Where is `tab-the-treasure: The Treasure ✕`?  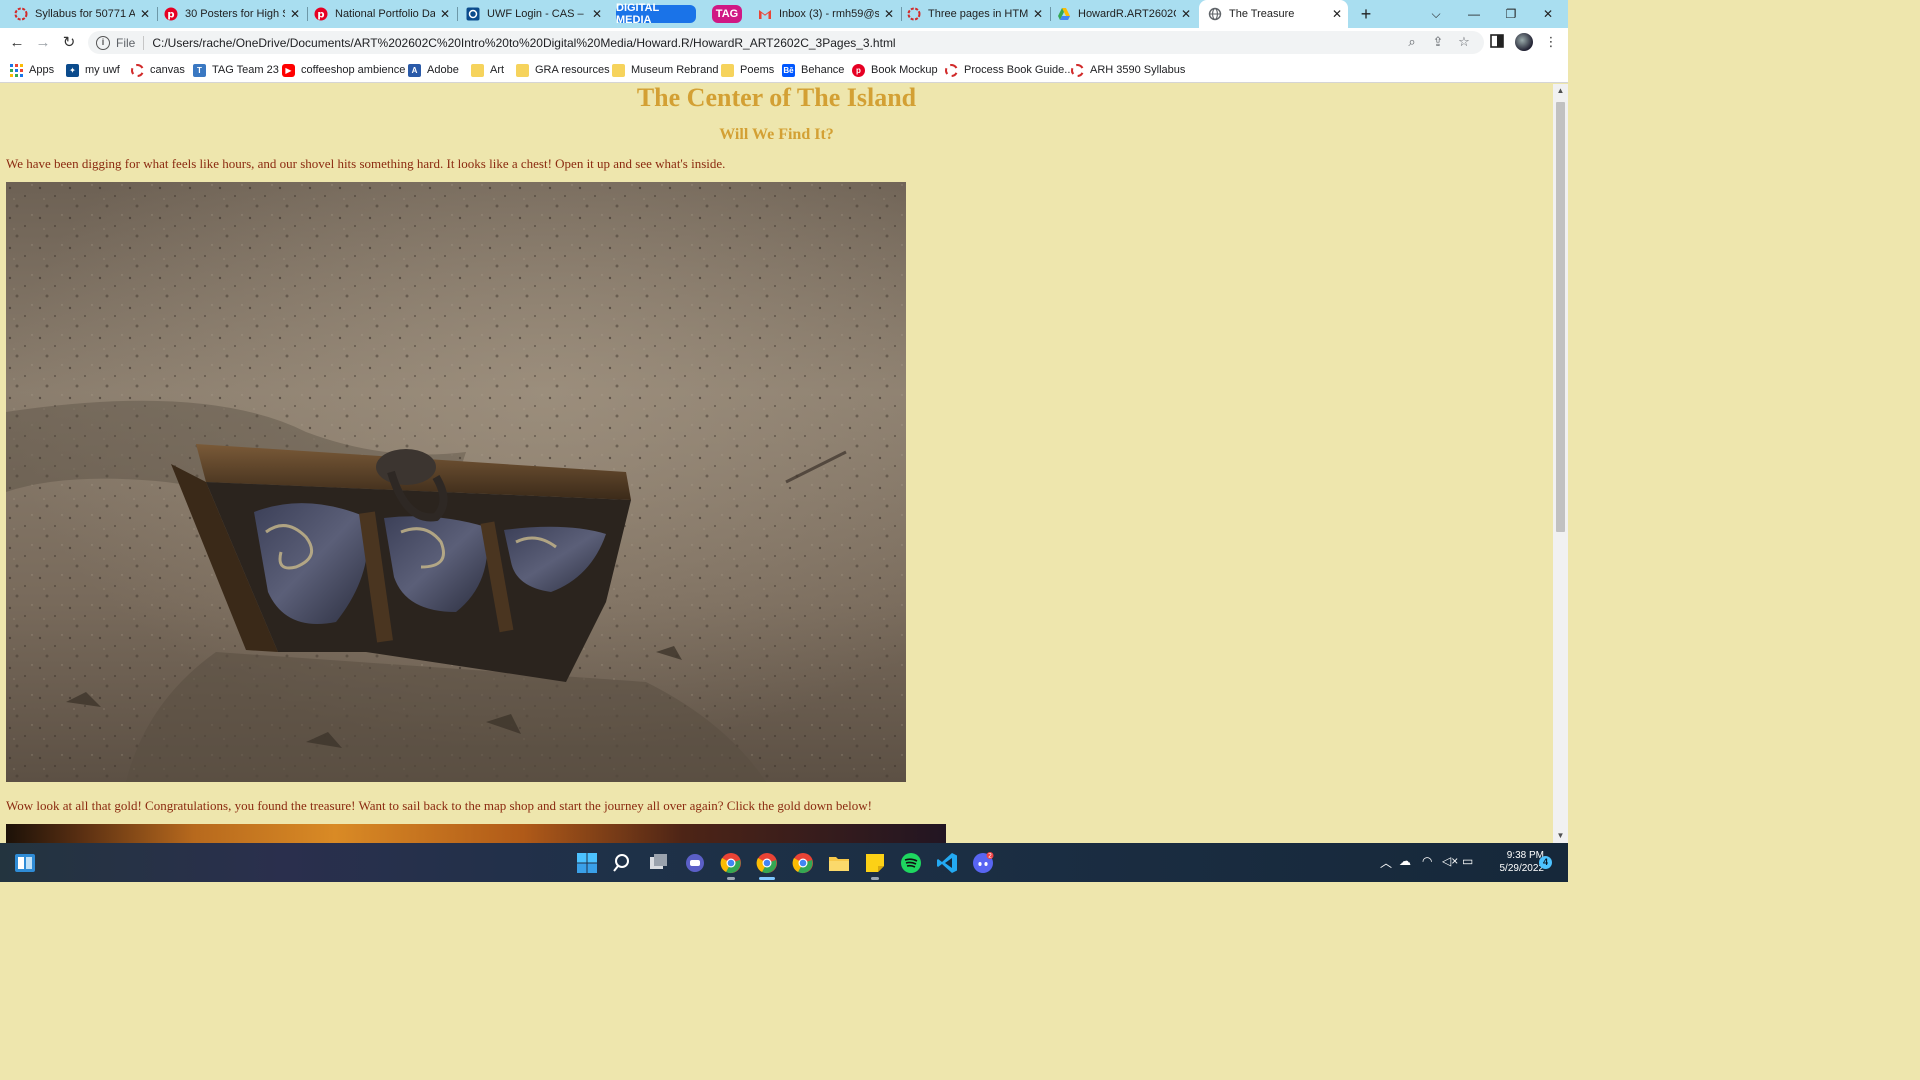 tab-the-treasure: The Treasure ✕ is located at coordinates (1273, 14).